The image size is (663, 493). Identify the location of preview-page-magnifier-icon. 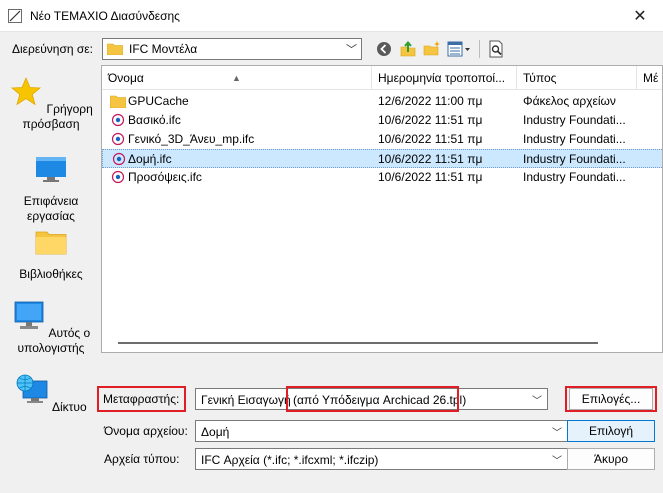
(496, 49).